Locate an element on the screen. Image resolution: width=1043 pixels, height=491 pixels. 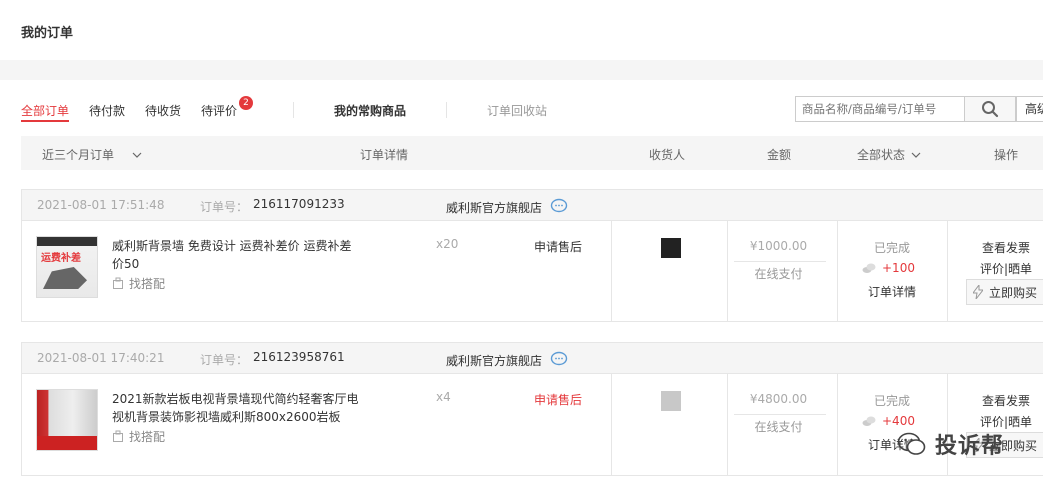
product-thumbnail: 运费补差 is located at coordinates (67, 267).